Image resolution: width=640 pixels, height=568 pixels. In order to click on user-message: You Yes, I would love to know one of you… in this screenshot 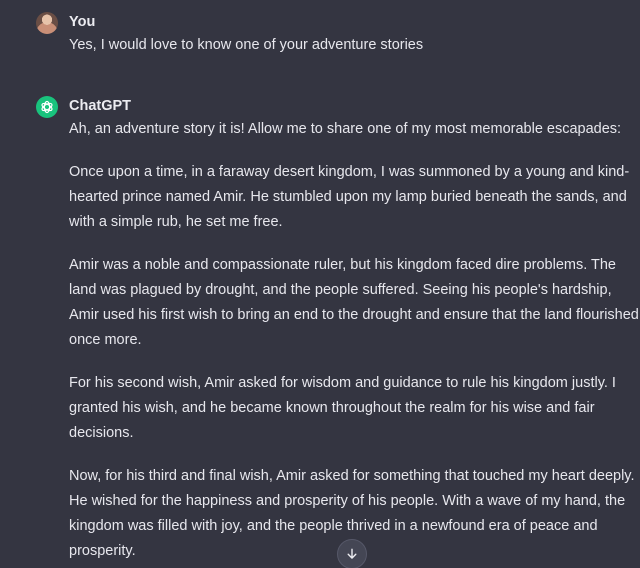, I will do `click(338, 35)`.